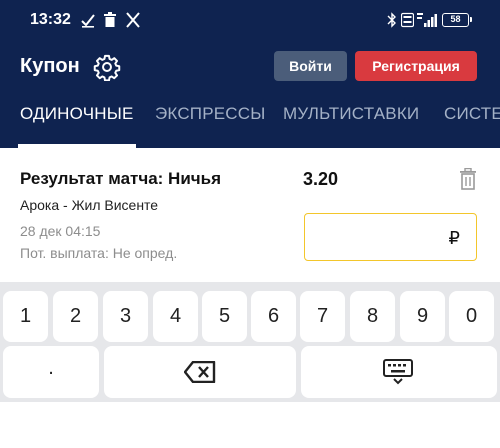  I want to click on backspace-icon, so click(200, 372).